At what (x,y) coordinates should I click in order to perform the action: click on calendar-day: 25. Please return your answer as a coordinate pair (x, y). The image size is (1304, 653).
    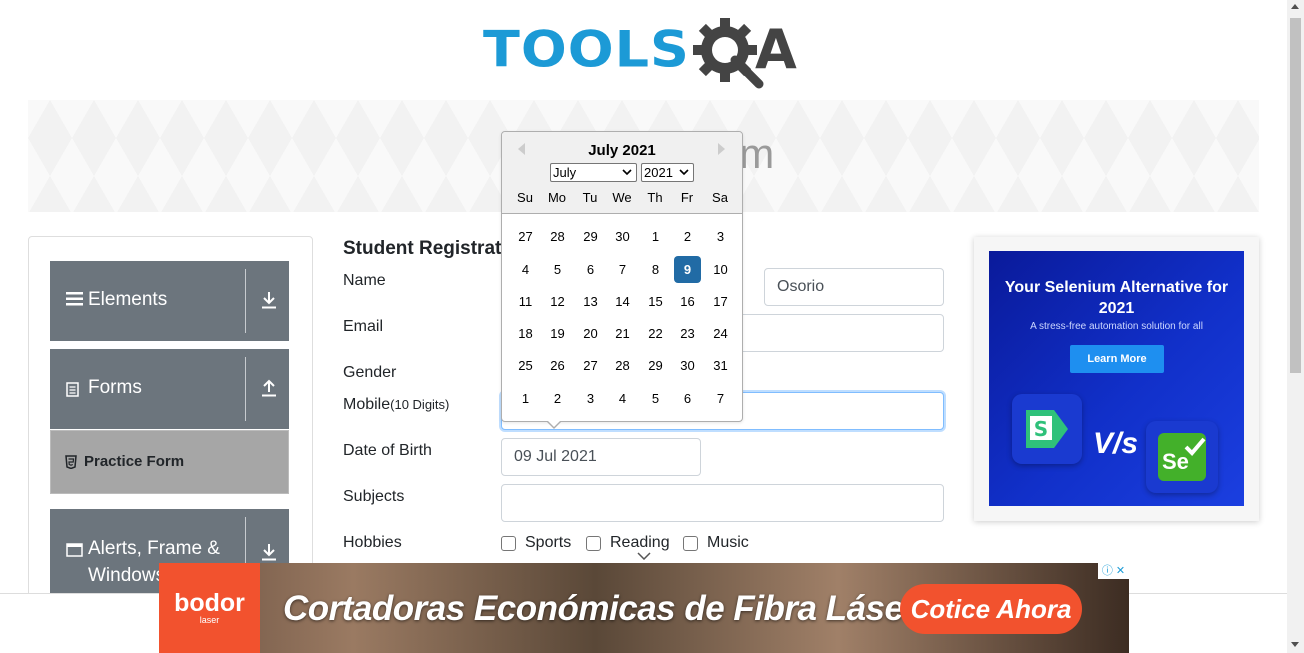
    Looking at the image, I should click on (525, 365).